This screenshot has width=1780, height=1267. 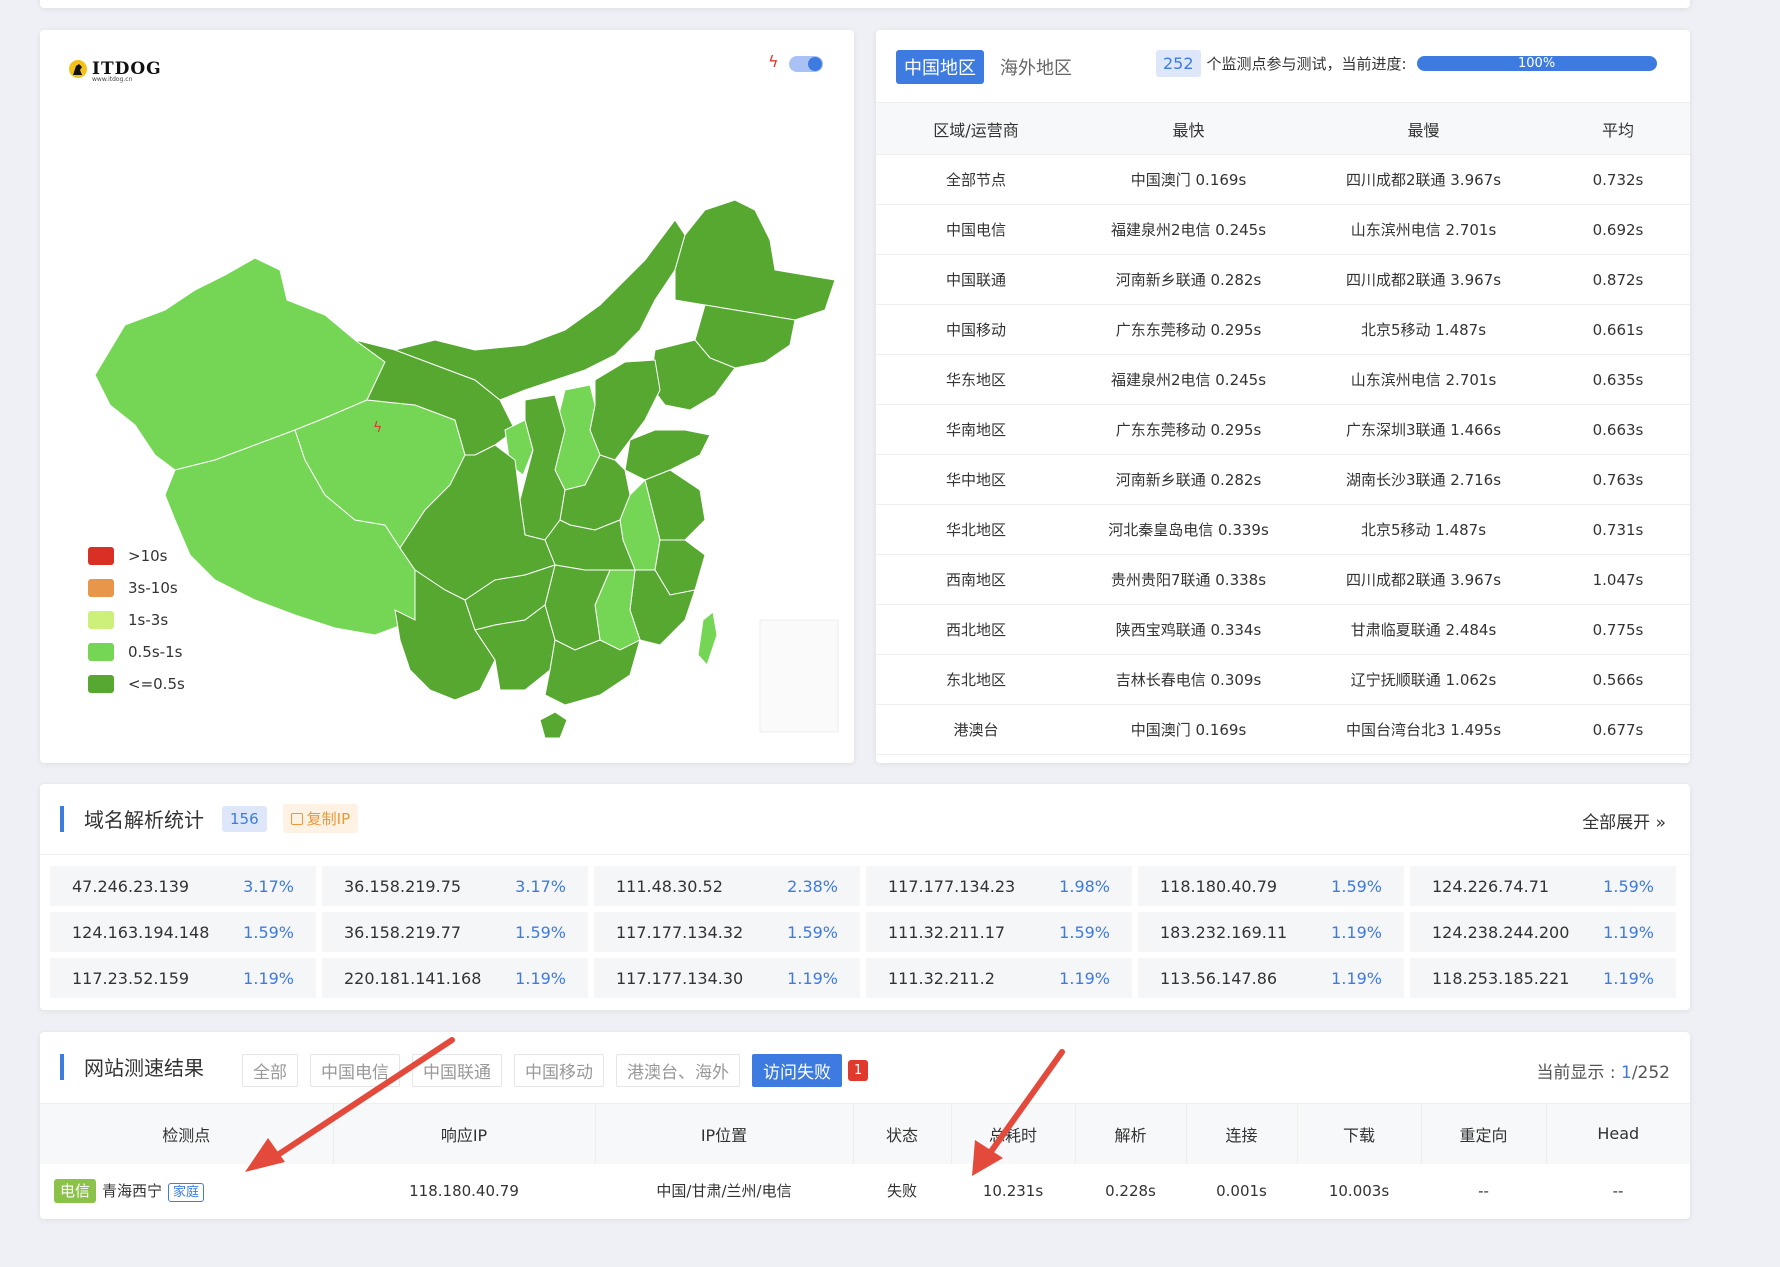 I want to click on table-row: 华东地区 福建泉州2电信 0.245s 山东滨州电信 2.701s 0.635s, so click(x=1283, y=379).